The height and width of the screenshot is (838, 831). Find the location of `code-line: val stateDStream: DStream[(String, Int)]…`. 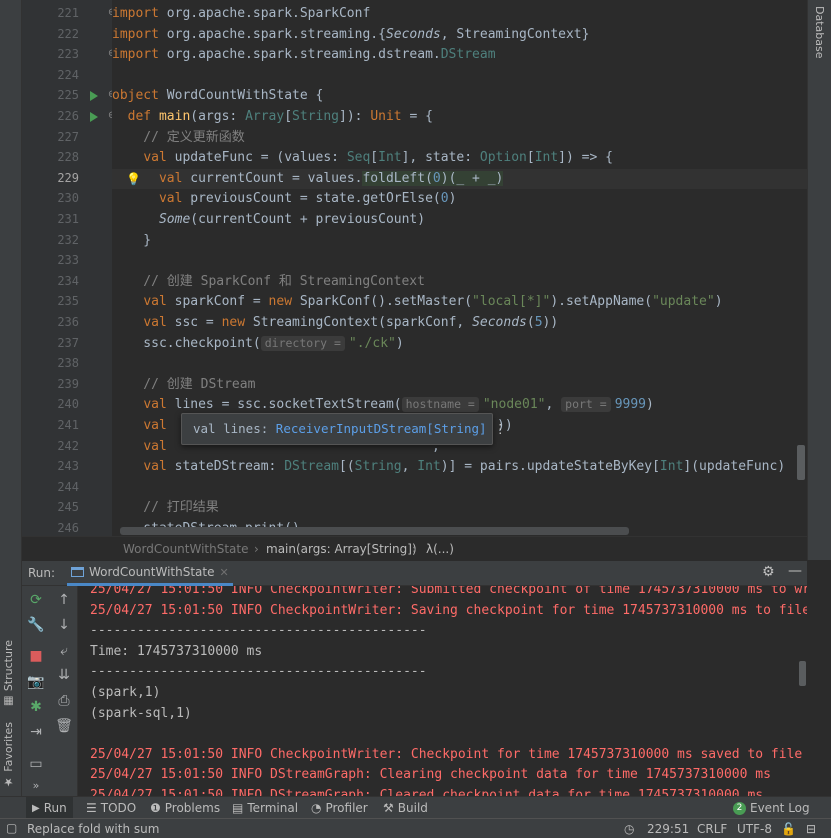

code-line: val stateDStream: DStream[(String, Int)]… is located at coordinates (459, 467).